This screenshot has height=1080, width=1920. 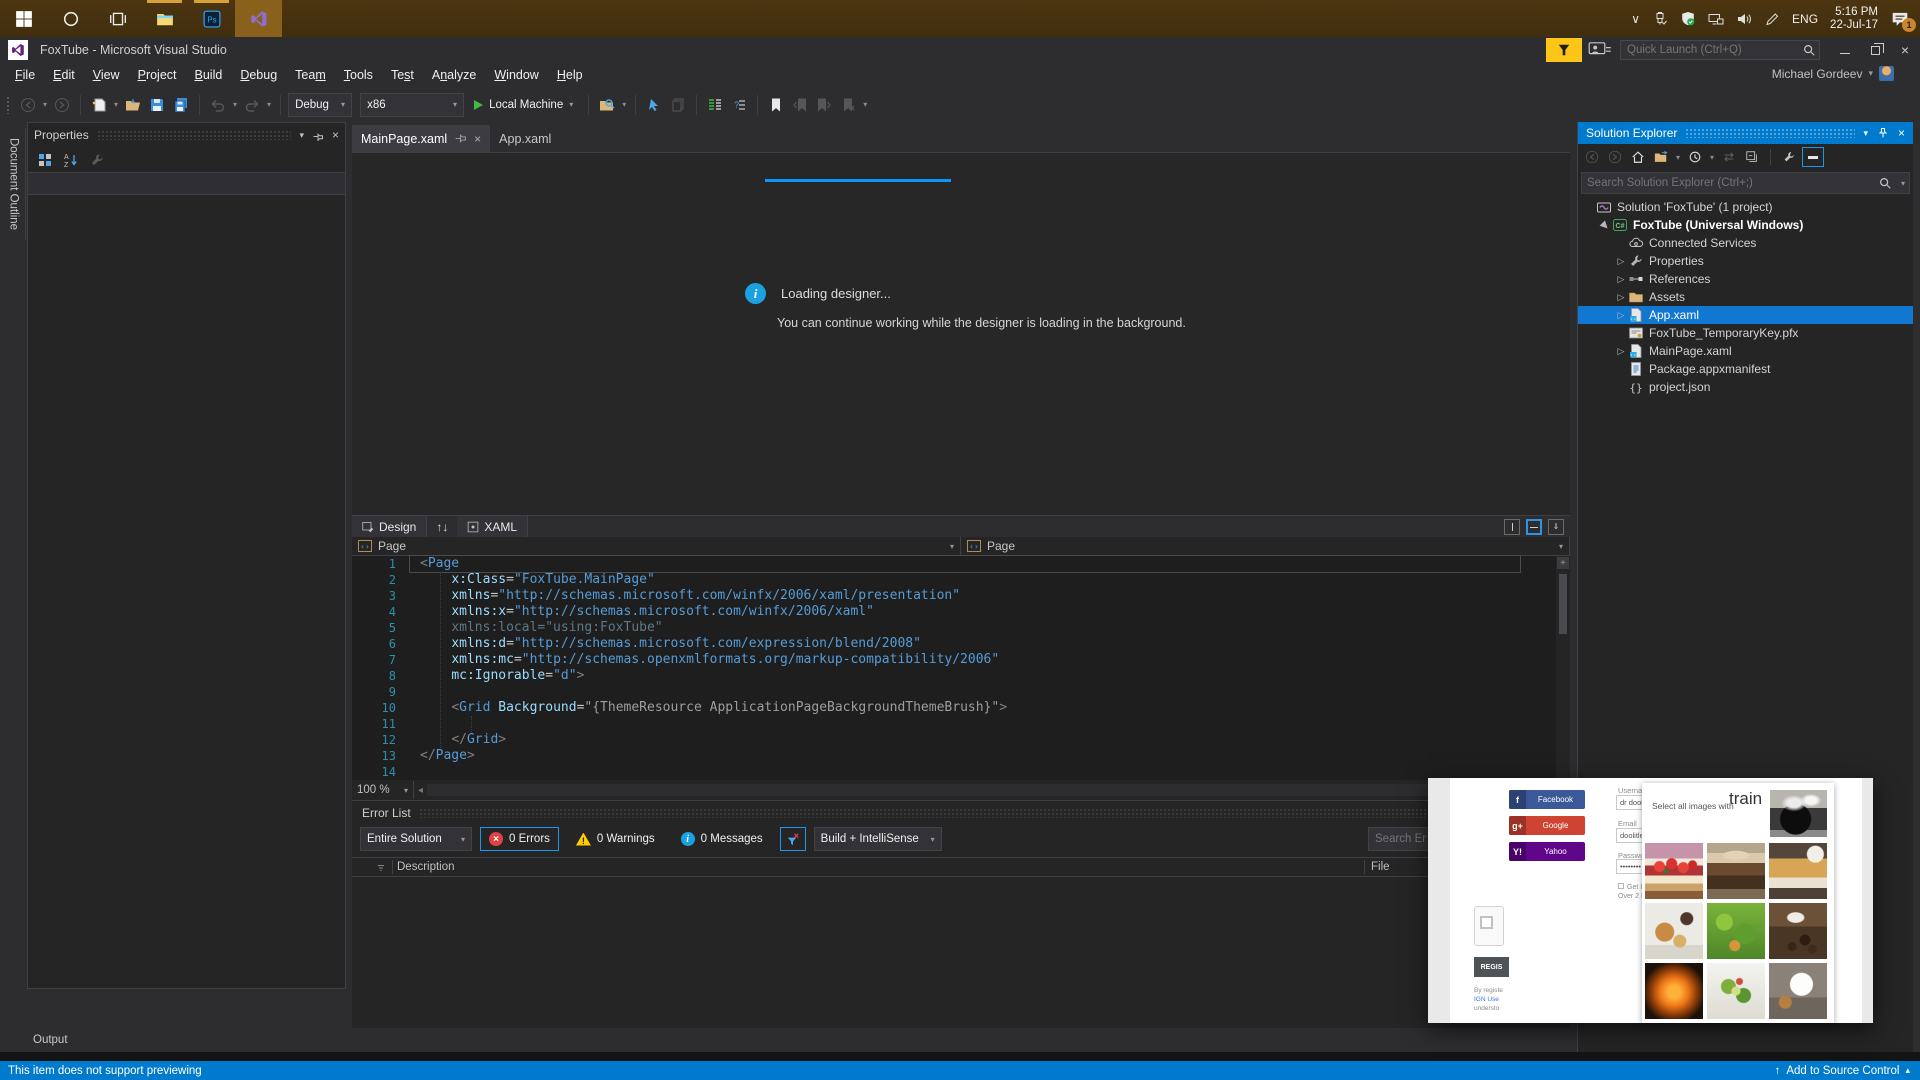 I want to click on tab-xaml: XAML, so click(x=493, y=526).